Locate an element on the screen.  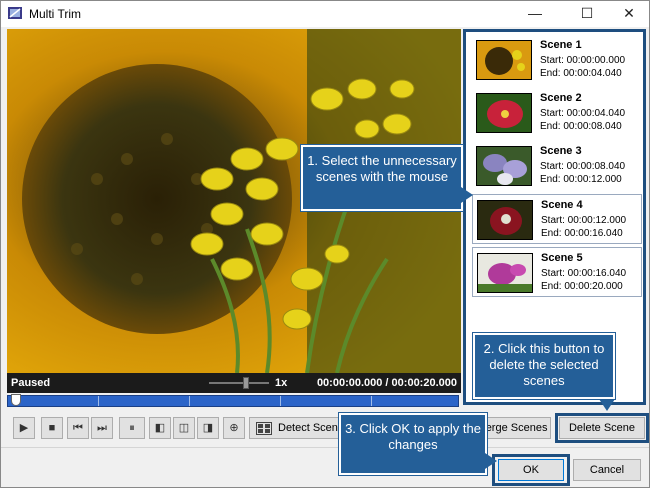
split-scene-icon: ⏸ is located at coordinates (132, 428).